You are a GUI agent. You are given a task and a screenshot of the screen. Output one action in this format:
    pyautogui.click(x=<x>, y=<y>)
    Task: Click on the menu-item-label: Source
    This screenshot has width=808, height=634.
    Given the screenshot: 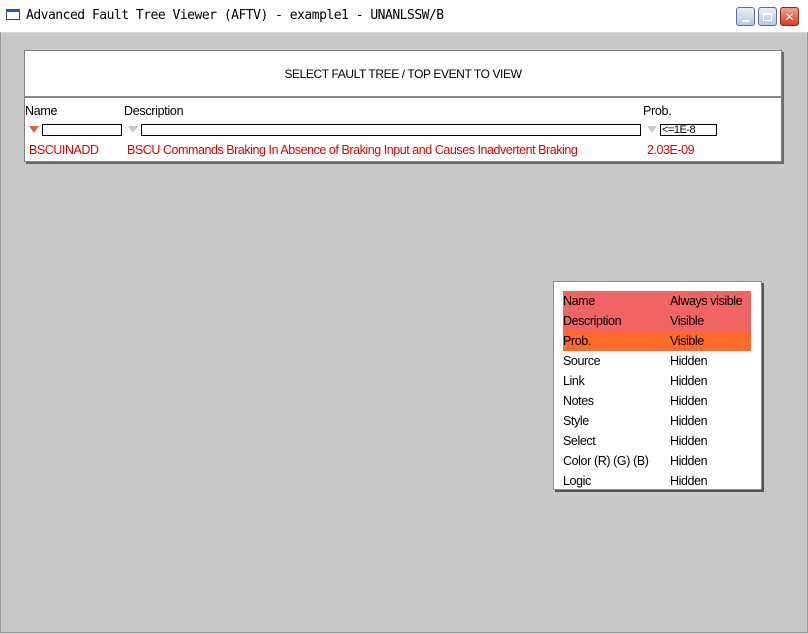 What is the action you would take?
    pyautogui.click(x=582, y=361)
    